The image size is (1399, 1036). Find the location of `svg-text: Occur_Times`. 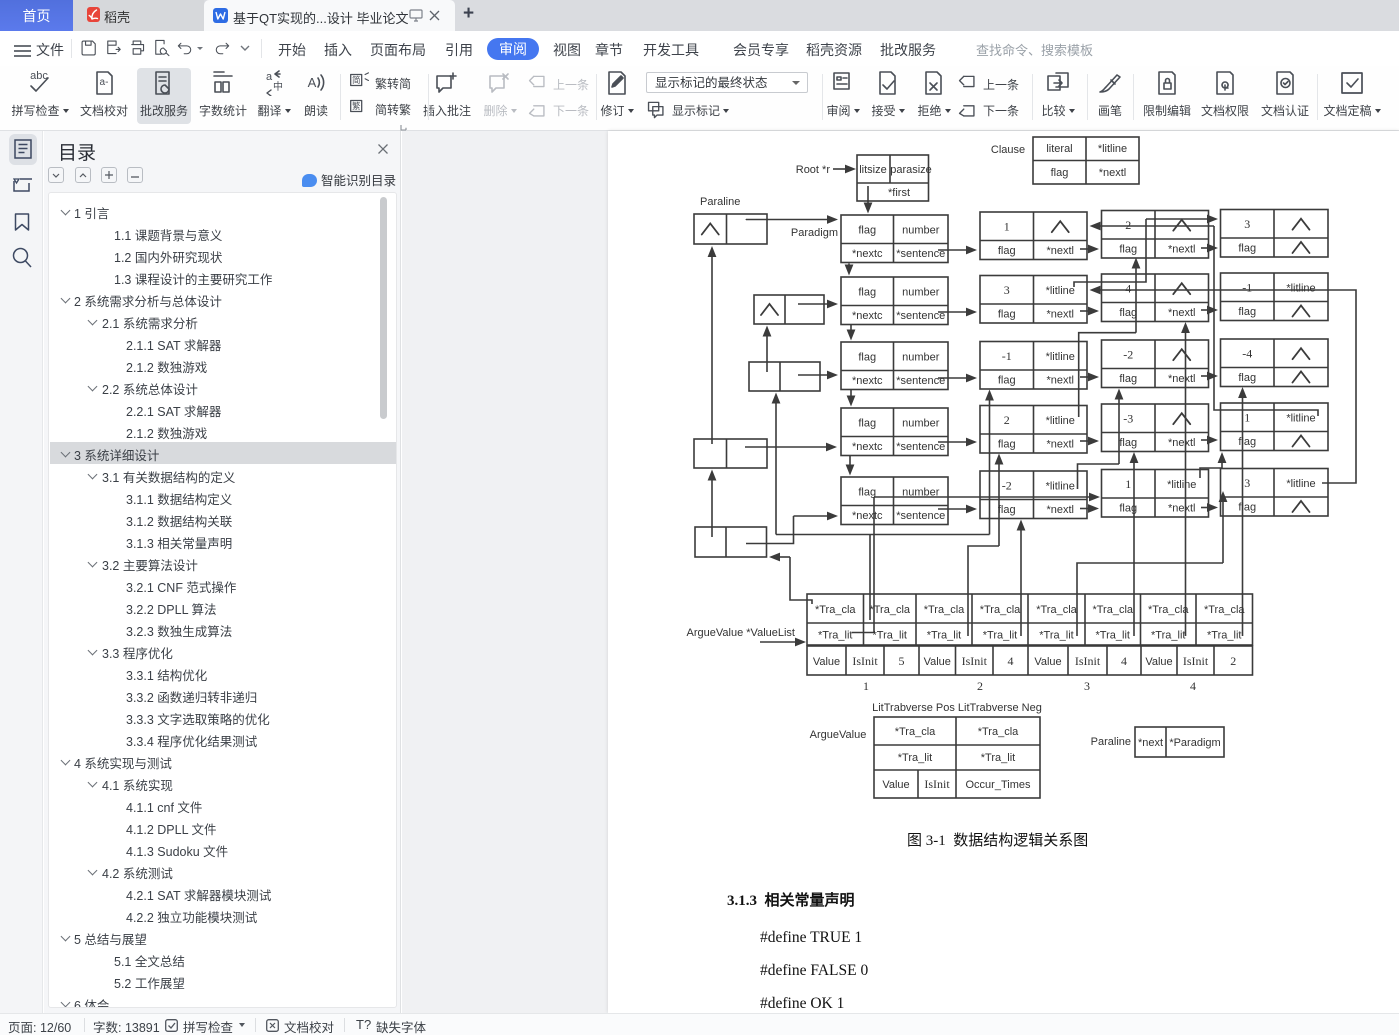

svg-text: Occur_Times is located at coordinates (998, 785).